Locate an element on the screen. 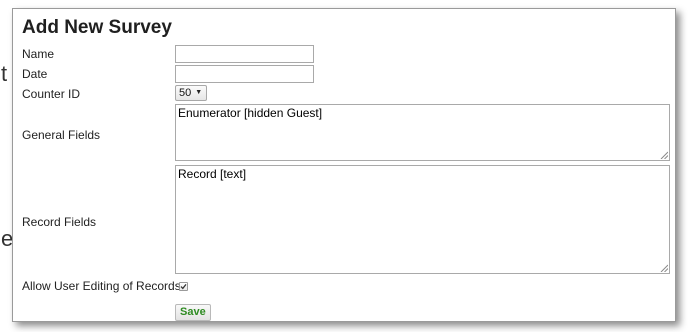 Image resolution: width=688 pixels, height=332 pixels. counter-id-label: Counter ID is located at coordinates (51, 94).